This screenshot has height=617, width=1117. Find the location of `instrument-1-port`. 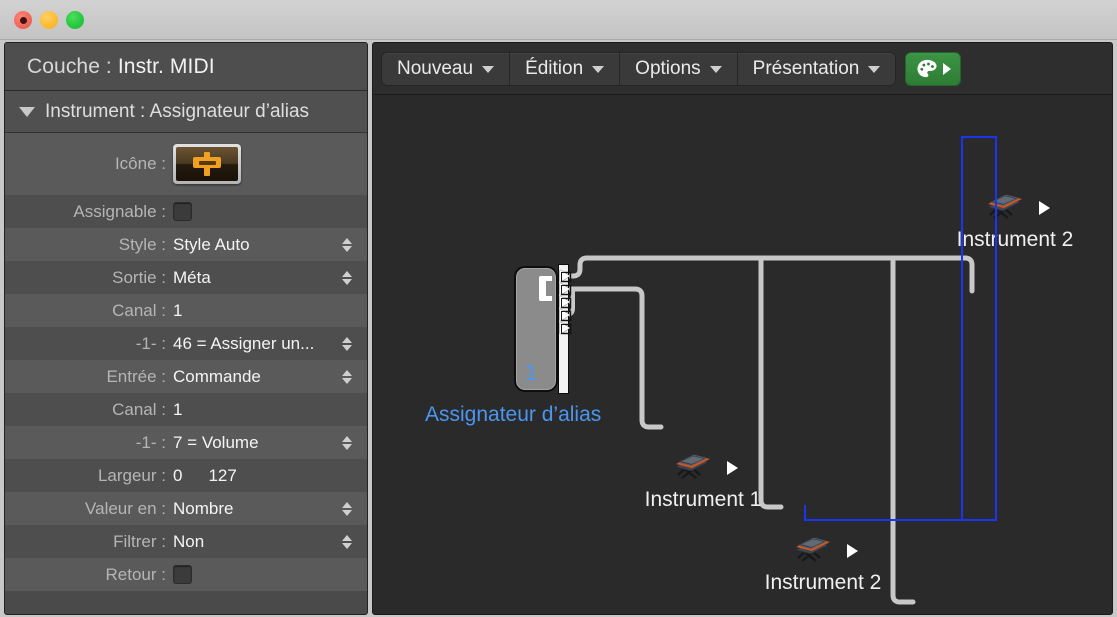

instrument-1-port is located at coordinates (732, 468).